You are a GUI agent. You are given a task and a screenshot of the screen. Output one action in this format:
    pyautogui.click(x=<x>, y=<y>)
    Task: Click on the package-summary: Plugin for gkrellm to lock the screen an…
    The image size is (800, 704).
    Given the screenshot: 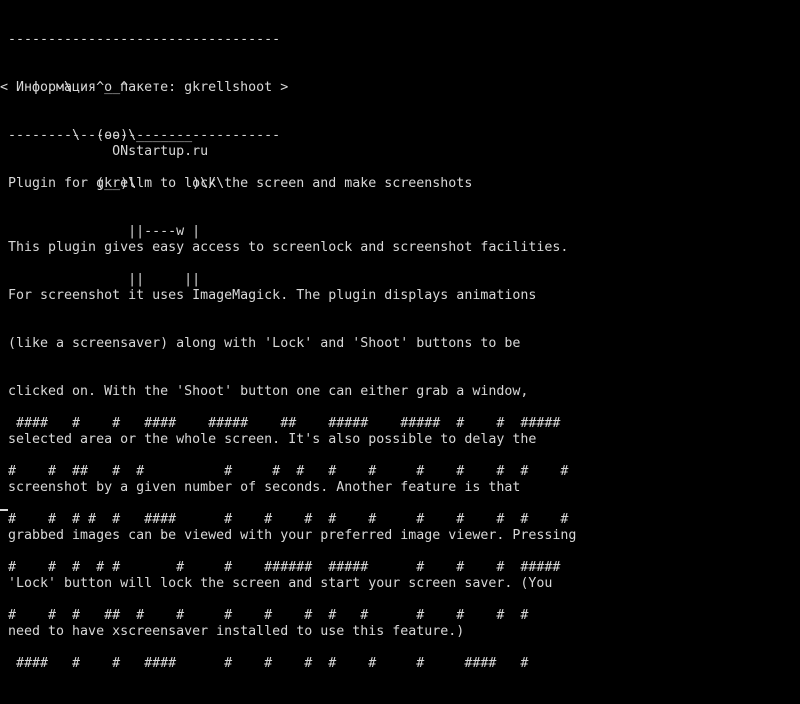 What is the action you would take?
    pyautogui.click(x=236, y=183)
    